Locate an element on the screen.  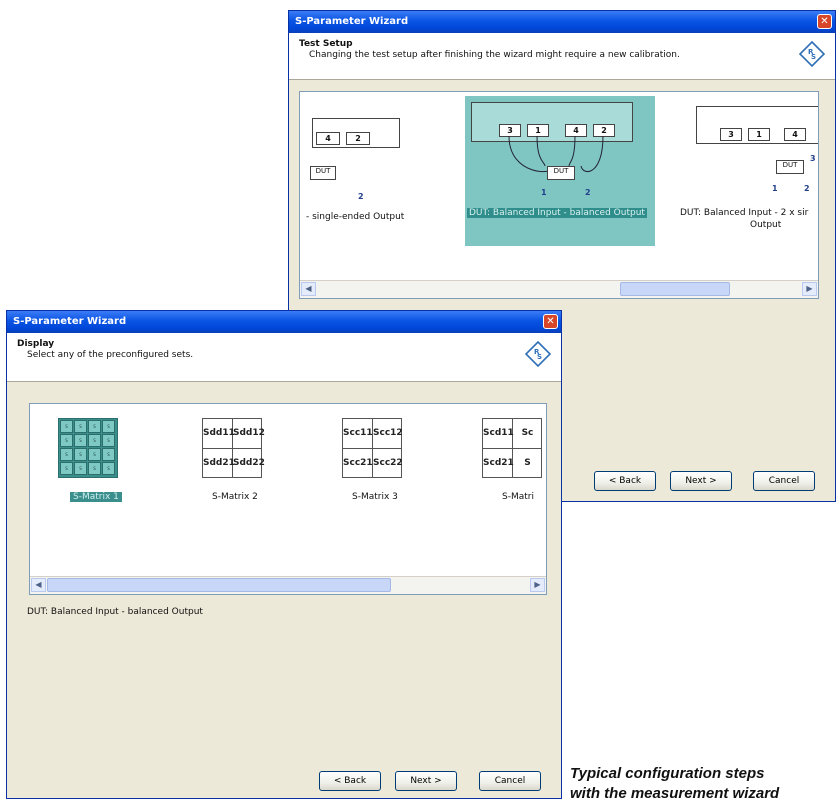
pin-number: 3 is located at coordinates (813, 158).